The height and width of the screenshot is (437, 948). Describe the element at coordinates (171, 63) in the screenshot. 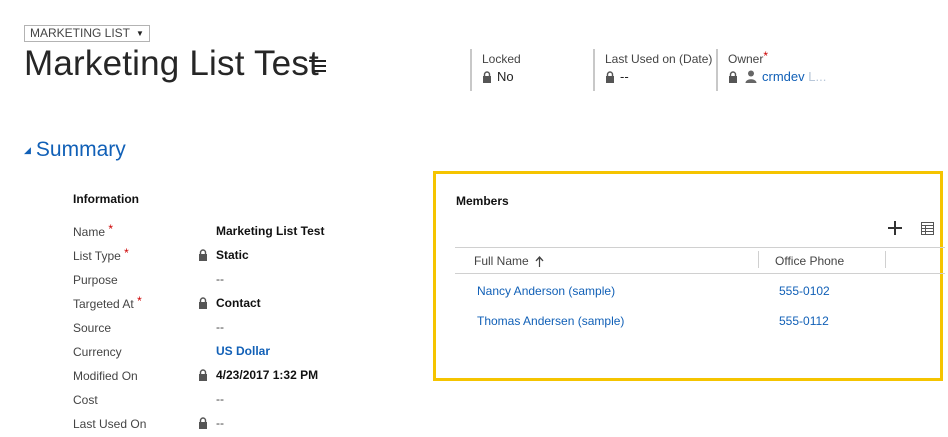

I see `record-title: Marketing List Test` at that location.